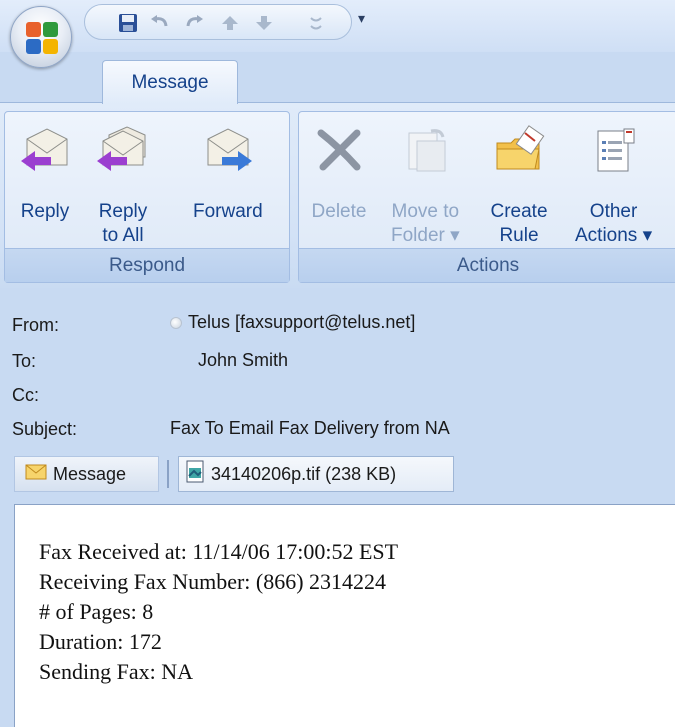  I want to click on quick-access-toolbar, so click(218, 22).